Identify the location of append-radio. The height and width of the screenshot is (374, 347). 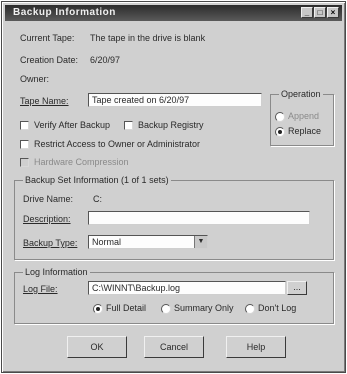
(280, 117).